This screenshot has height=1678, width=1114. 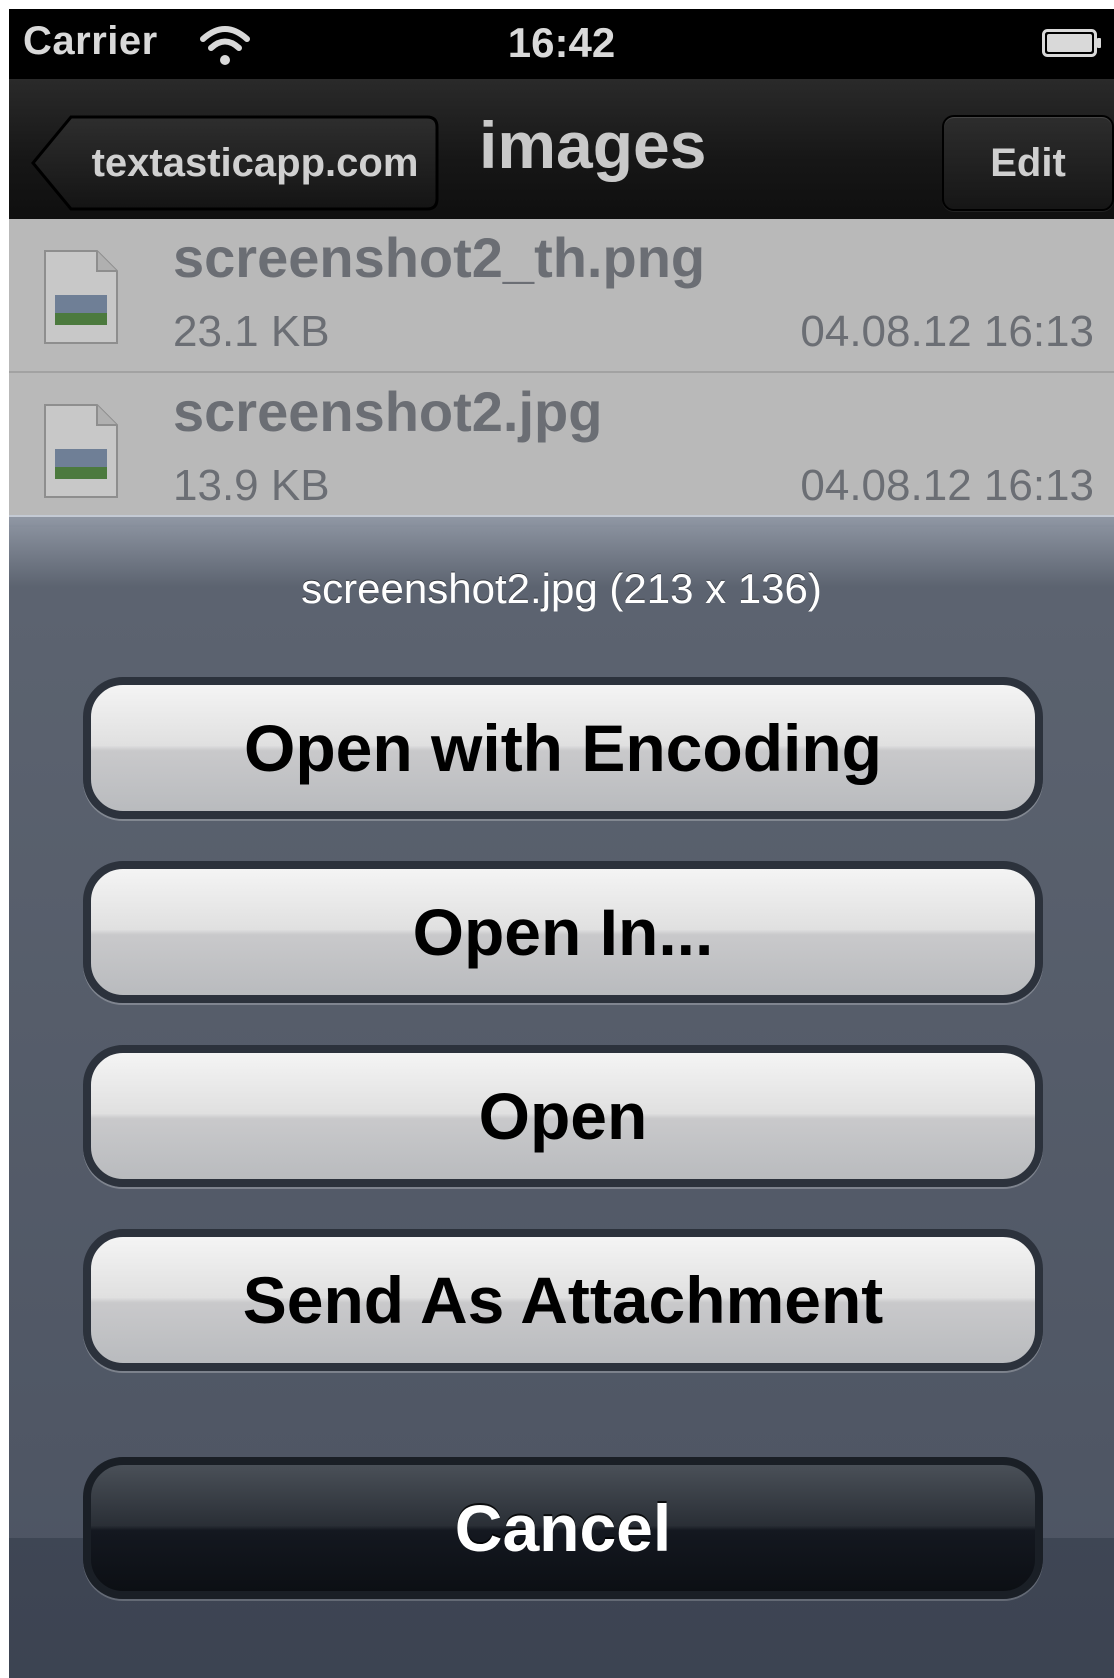 What do you see at coordinates (1028, 163) in the screenshot?
I see `edit-button: Edit` at bounding box center [1028, 163].